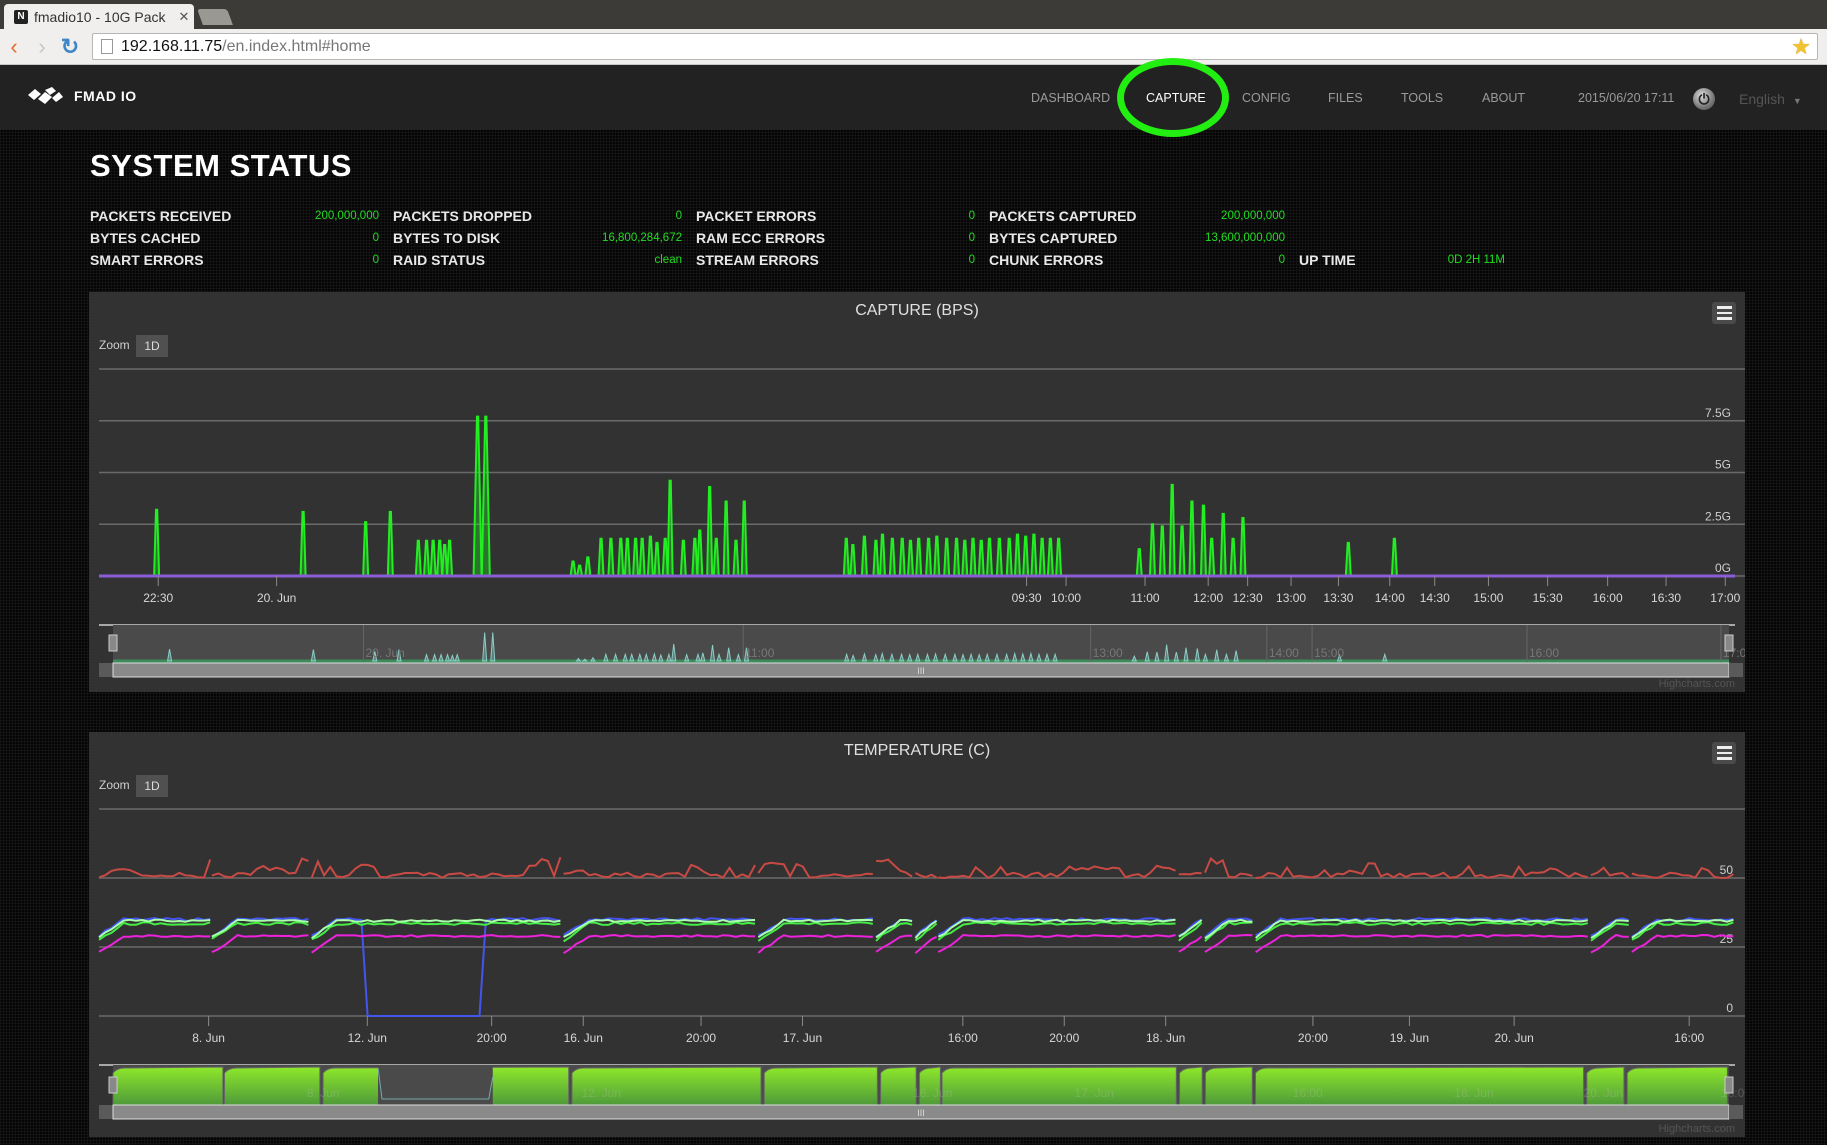 This screenshot has width=1827, height=1145. Describe the element at coordinates (1245, 238) in the screenshot. I see `stat-value: 13,600,000,000` at that location.